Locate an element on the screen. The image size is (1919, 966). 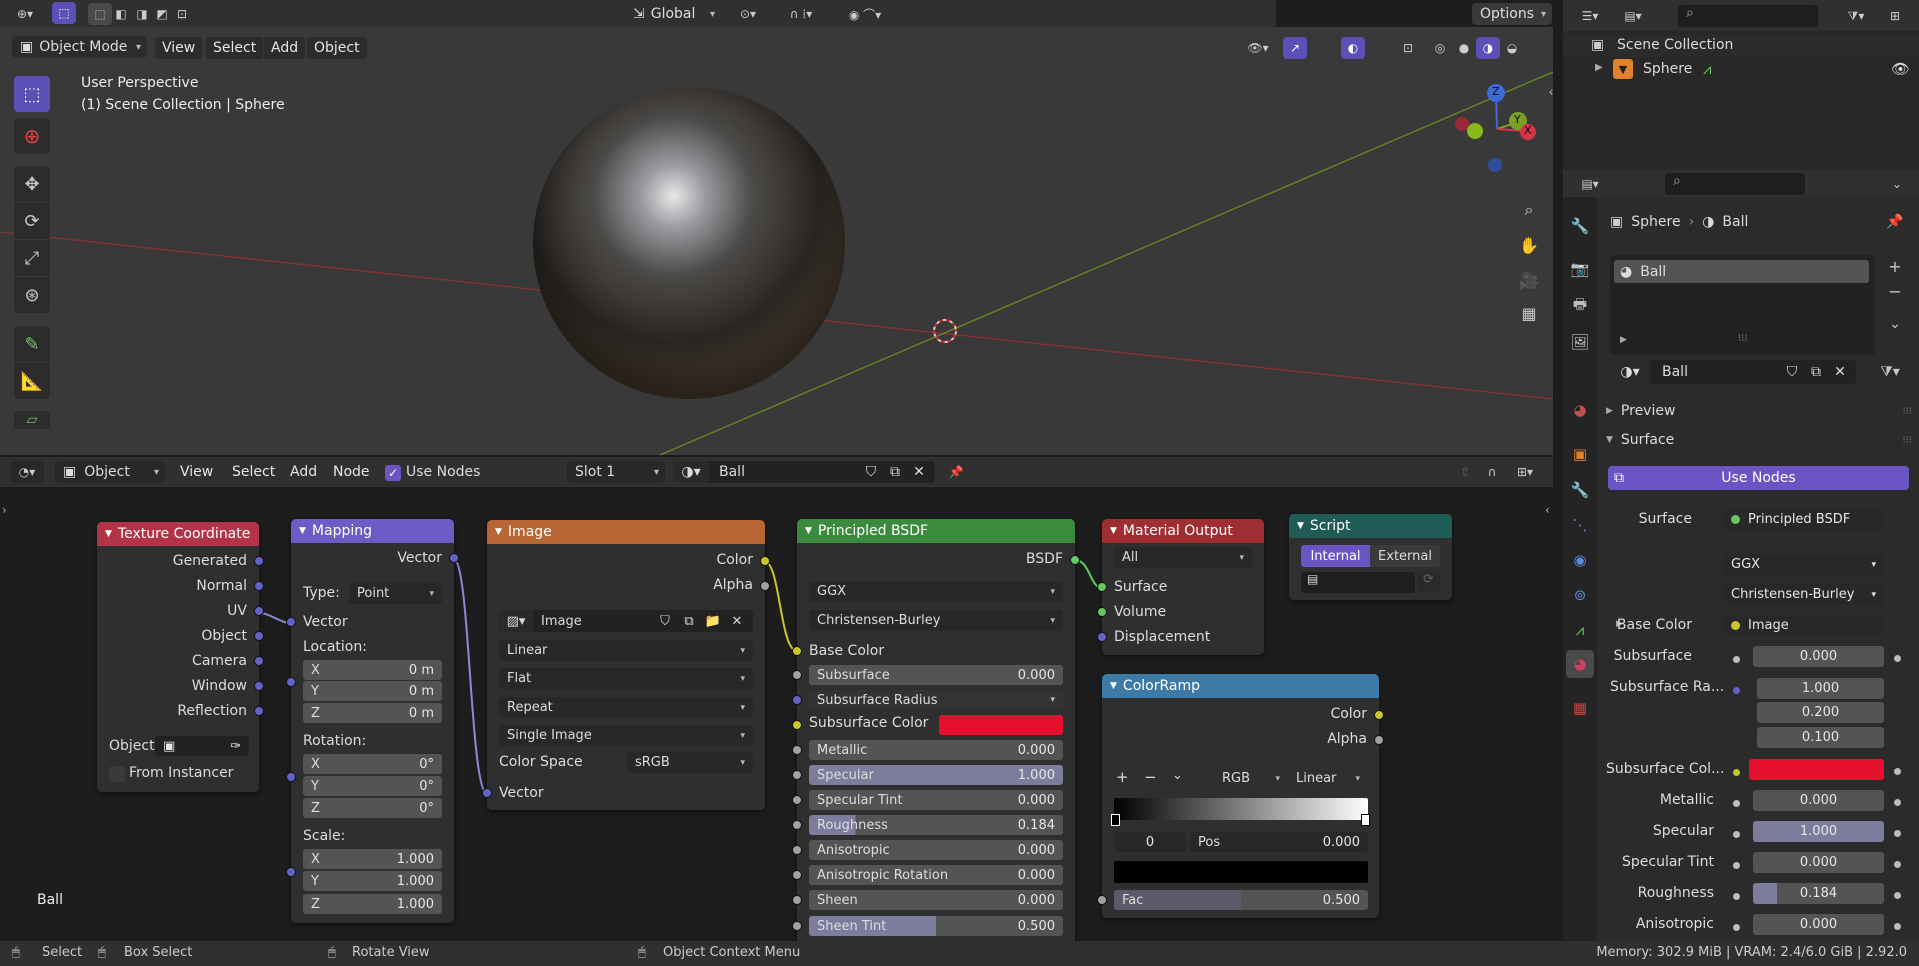
list-expand-icon: ▶ is located at coordinates (1623, 340).